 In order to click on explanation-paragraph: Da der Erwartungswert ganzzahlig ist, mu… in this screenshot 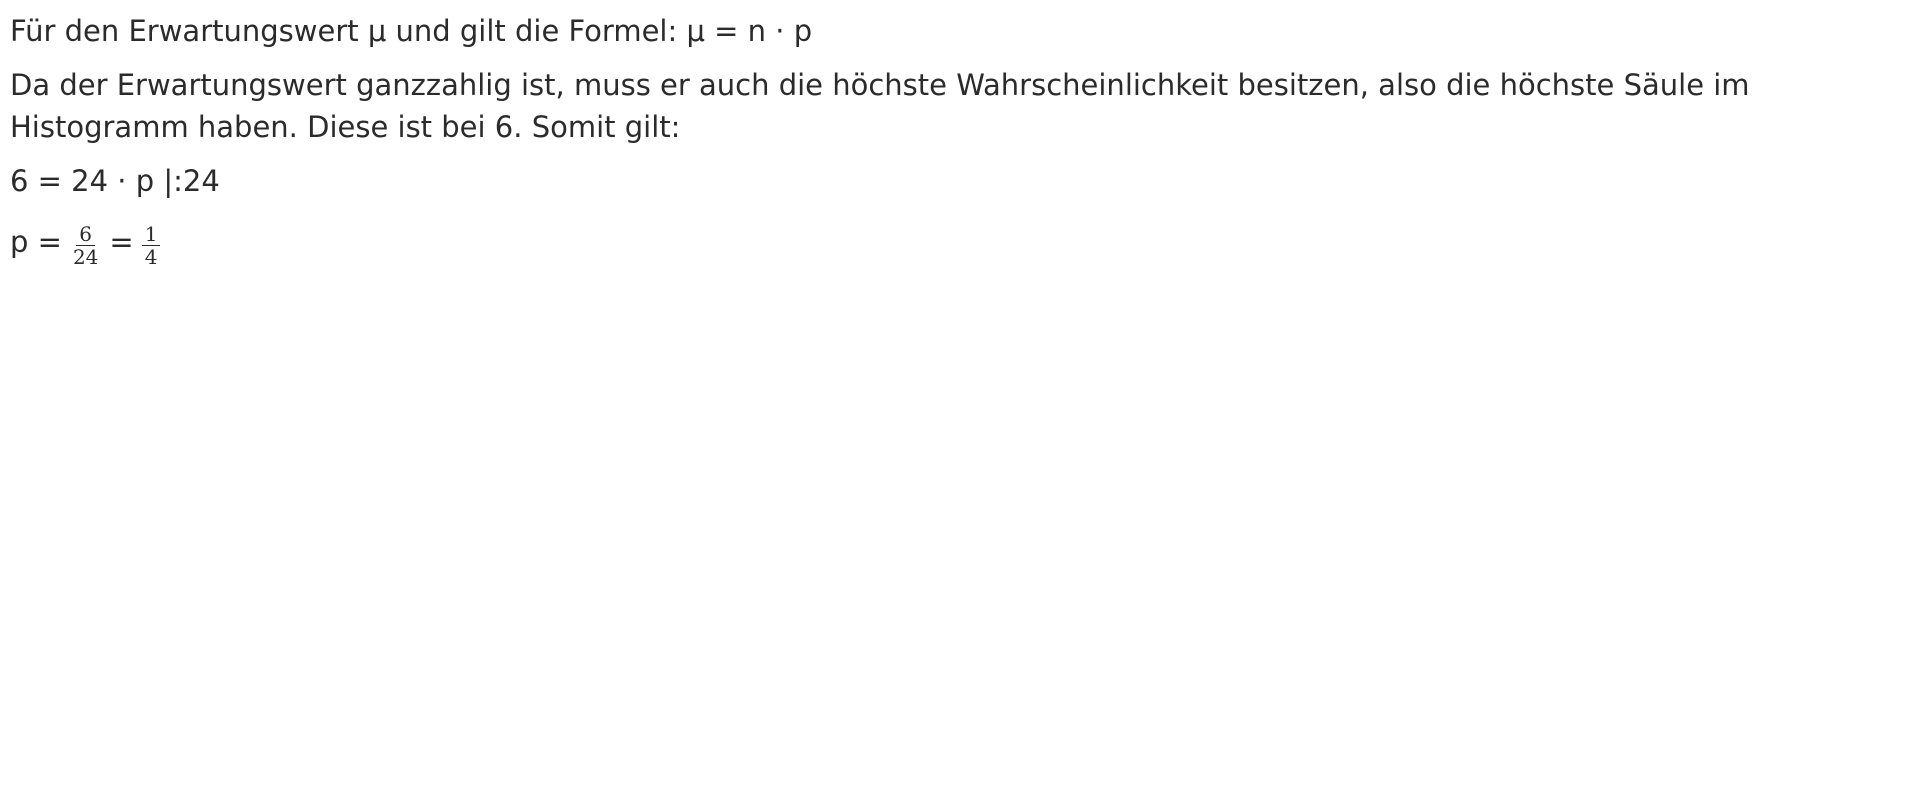, I will do `click(880, 106)`.